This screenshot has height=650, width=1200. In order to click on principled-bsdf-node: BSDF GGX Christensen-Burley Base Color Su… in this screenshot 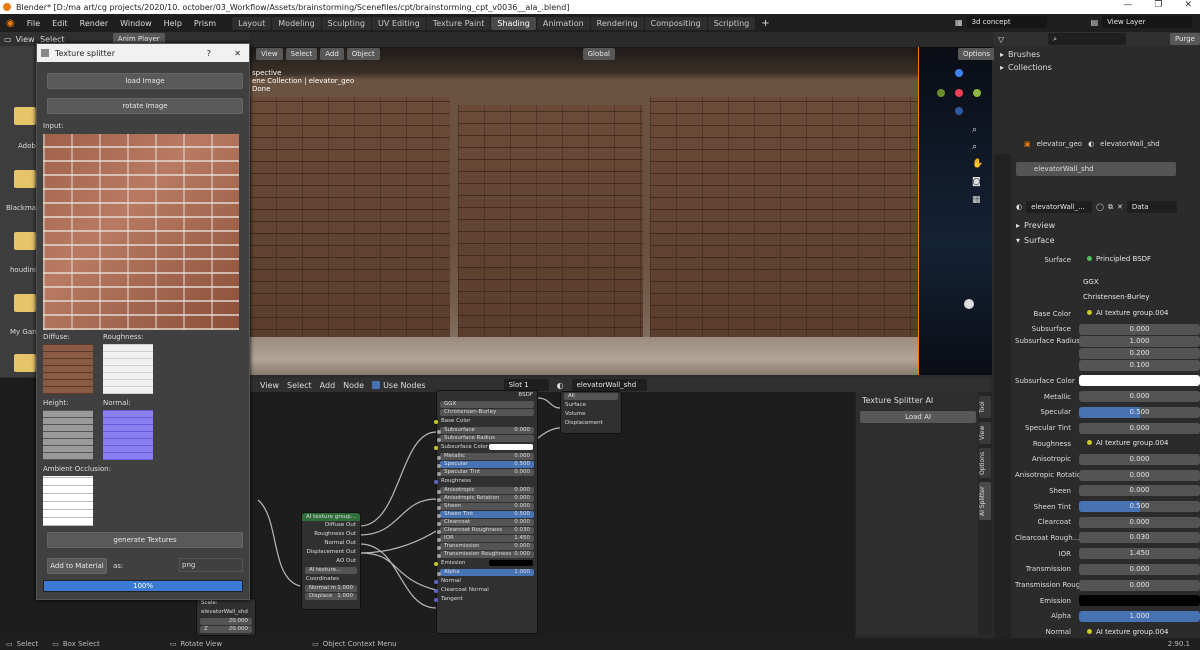, I will do `click(486, 512)`.